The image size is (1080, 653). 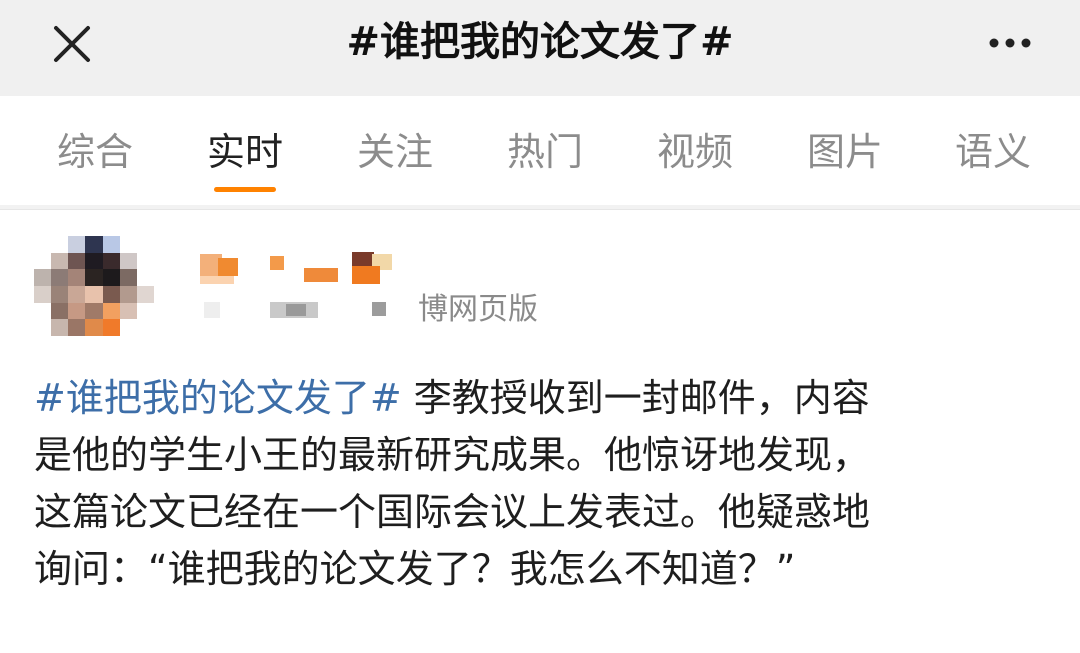 I want to click on tab-following: 关注, so click(x=395, y=152).